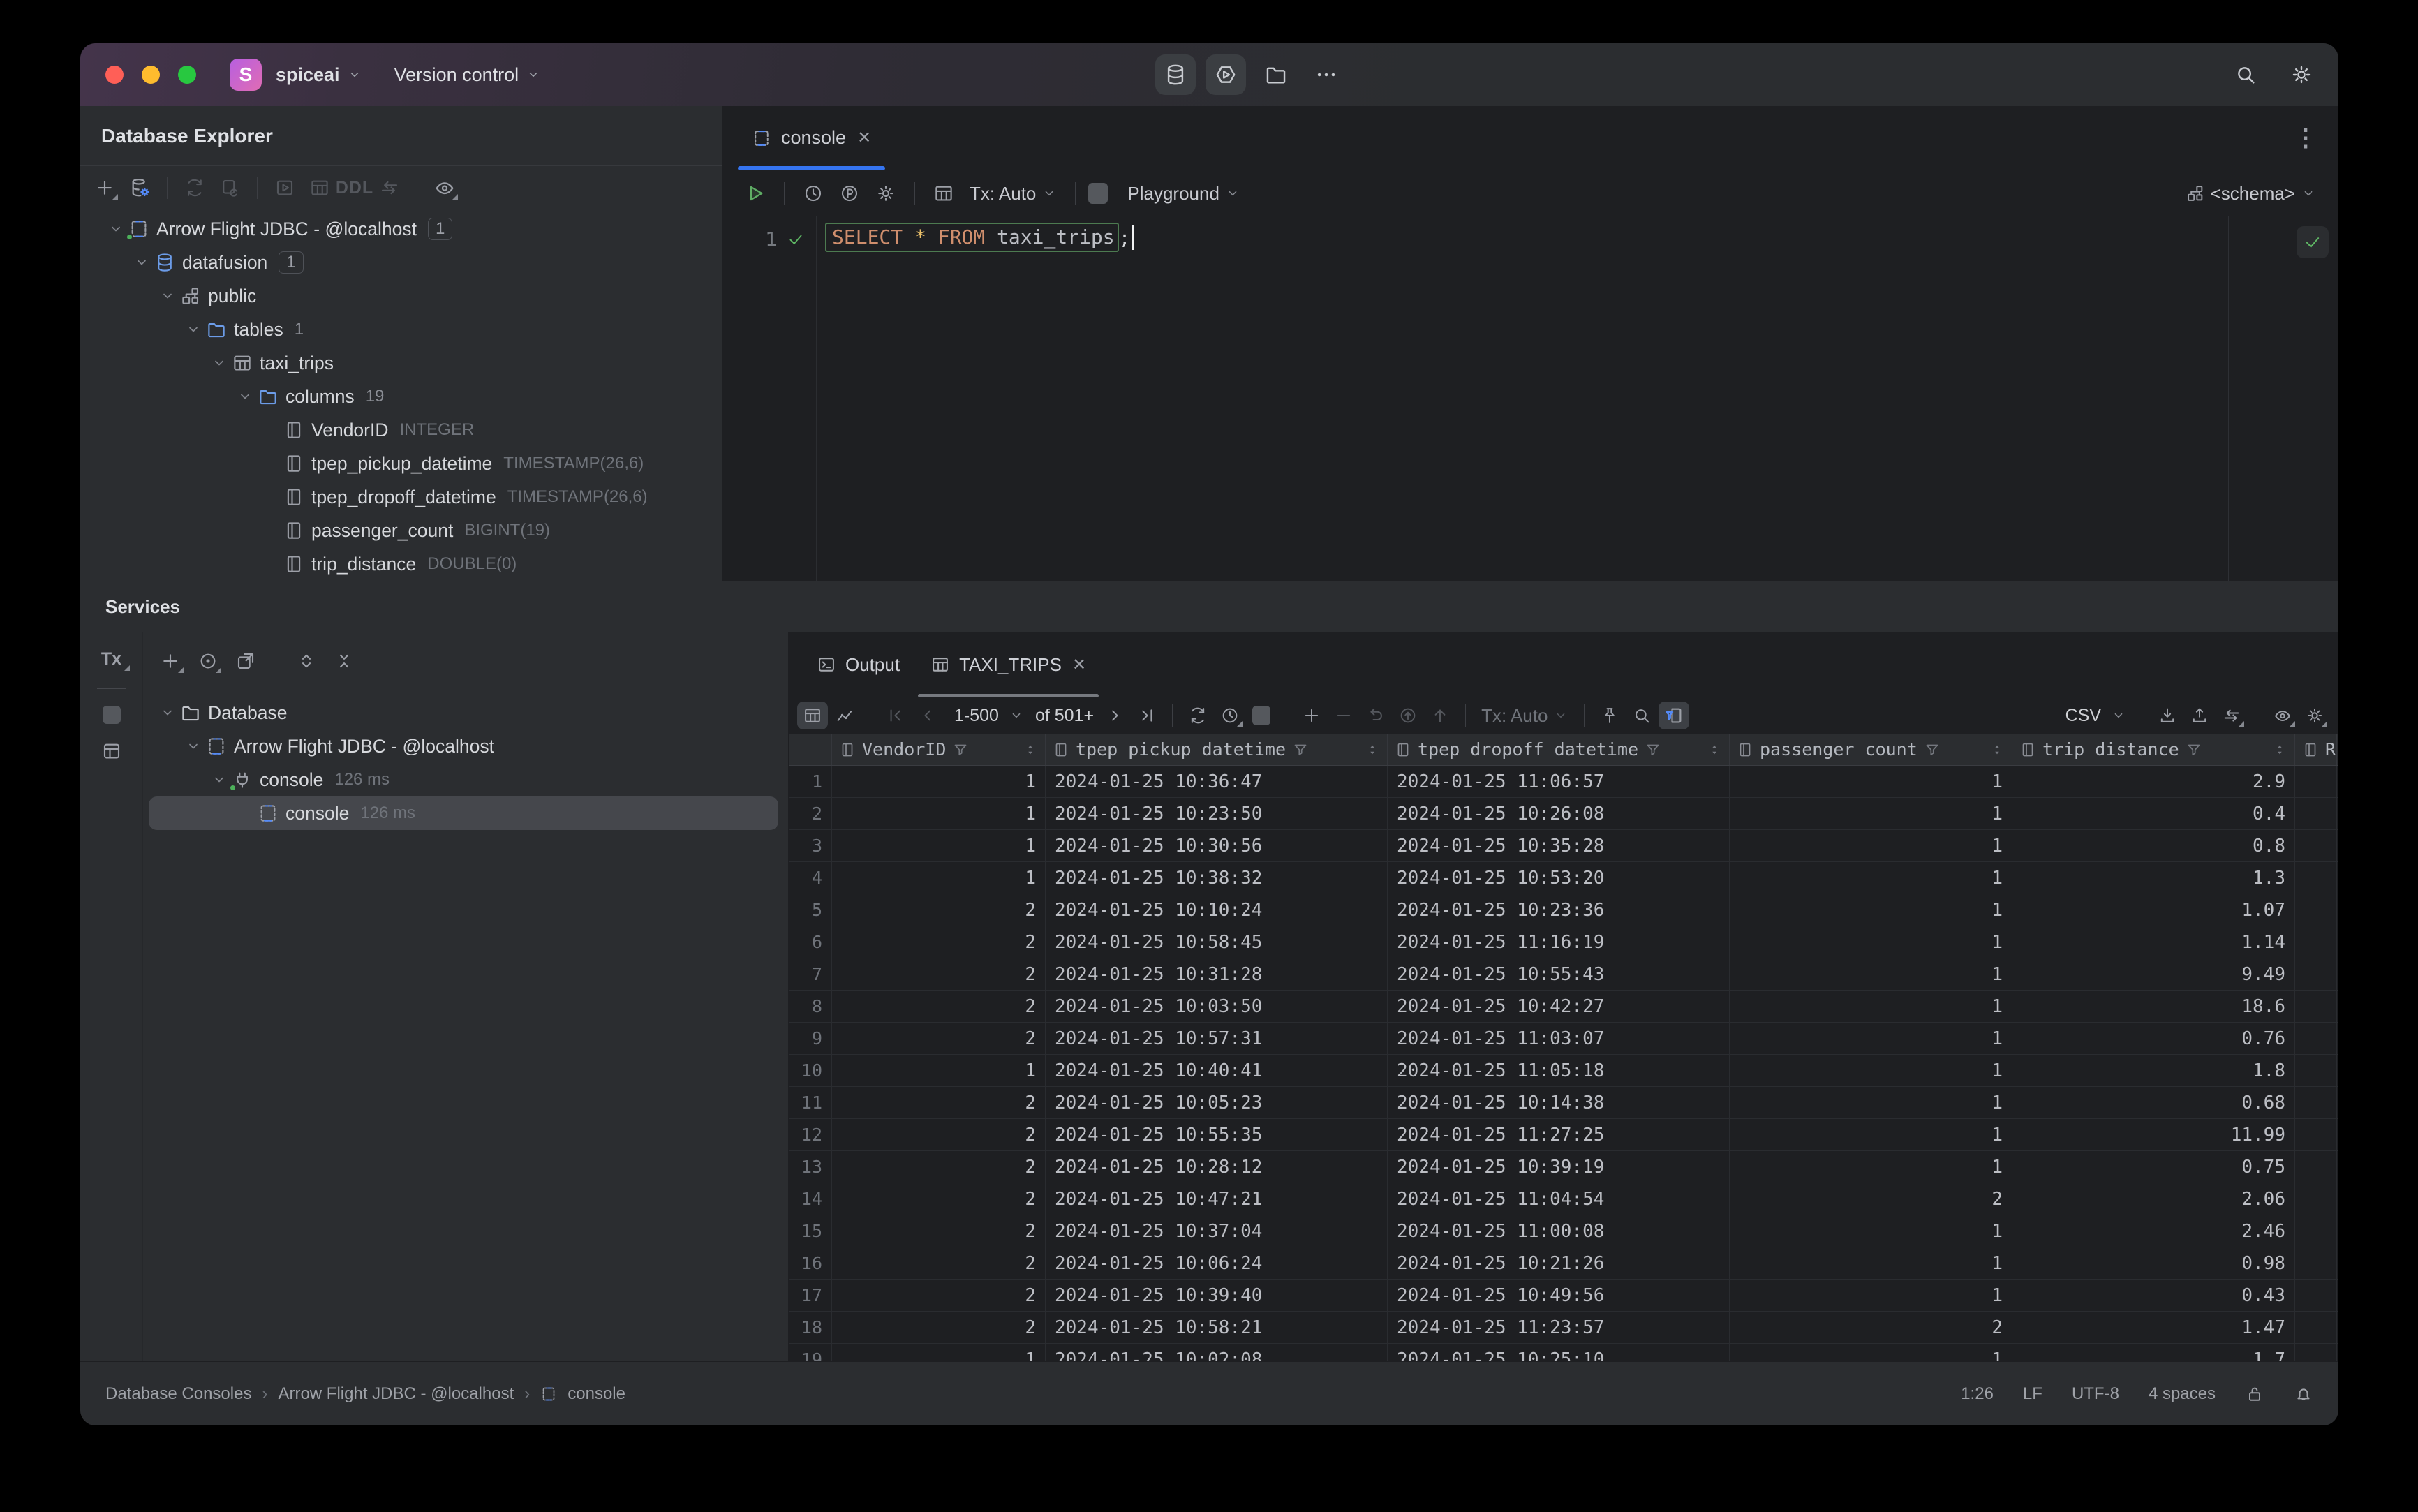  I want to click on row-number-cell: 13, so click(811, 1167).